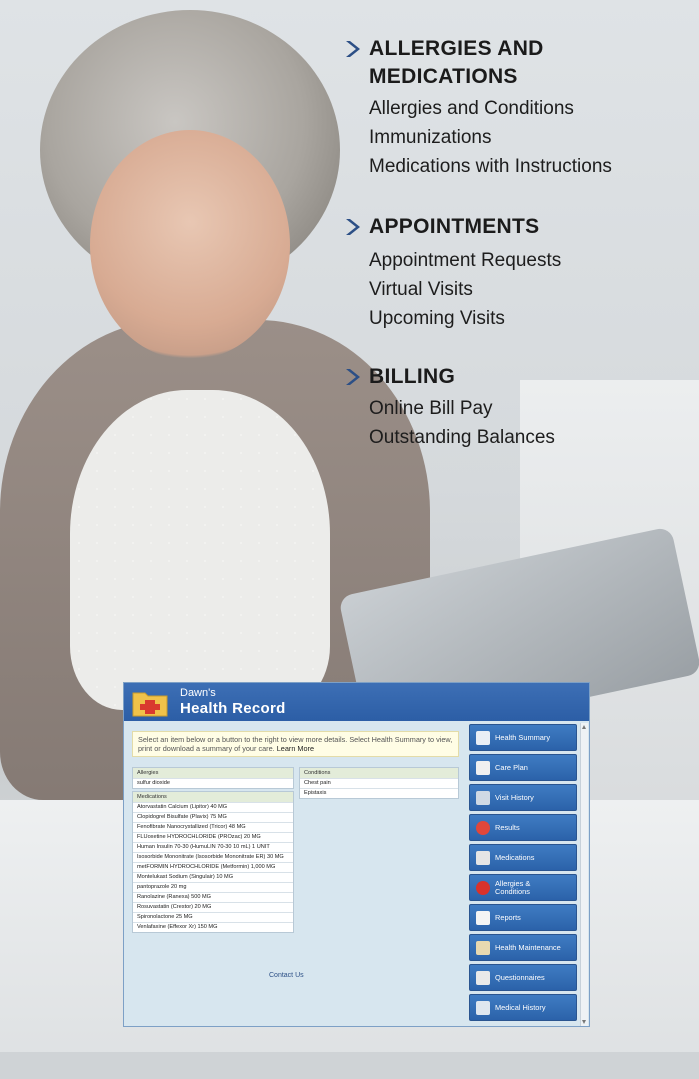 The image size is (699, 1079). I want to click on scroll-down-icon, so click(584, 1022).